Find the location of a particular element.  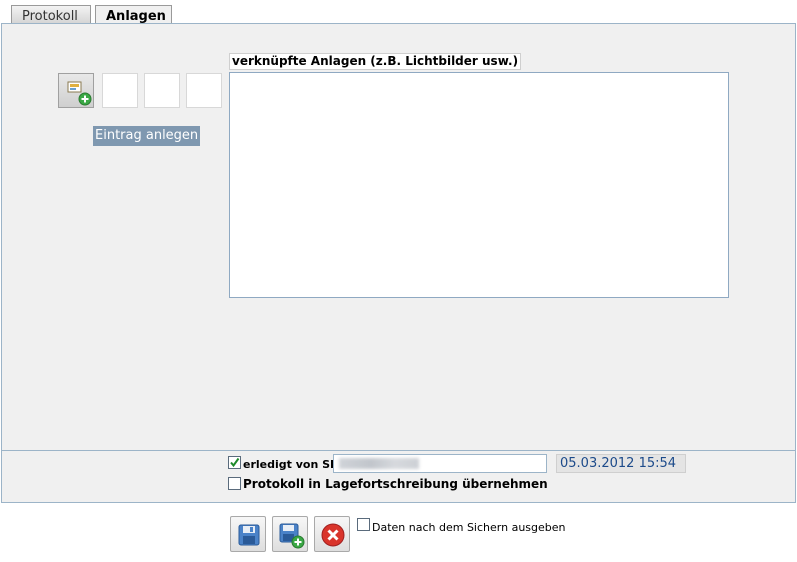

cancel-icon is located at coordinates (333, 535).